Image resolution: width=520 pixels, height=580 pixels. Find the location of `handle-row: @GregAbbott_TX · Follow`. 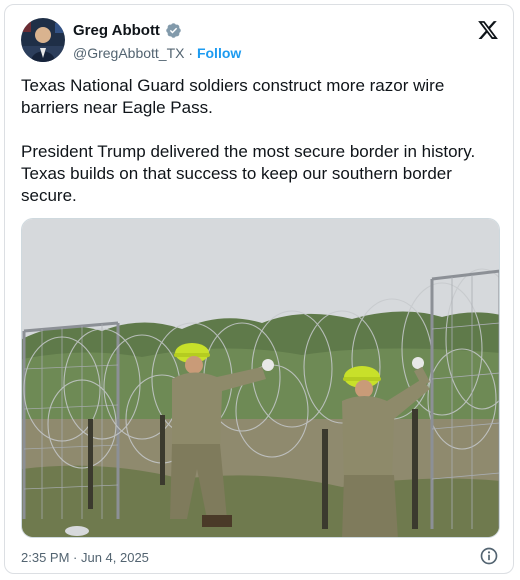

handle-row: @GregAbbott_TX · Follow is located at coordinates (157, 53).